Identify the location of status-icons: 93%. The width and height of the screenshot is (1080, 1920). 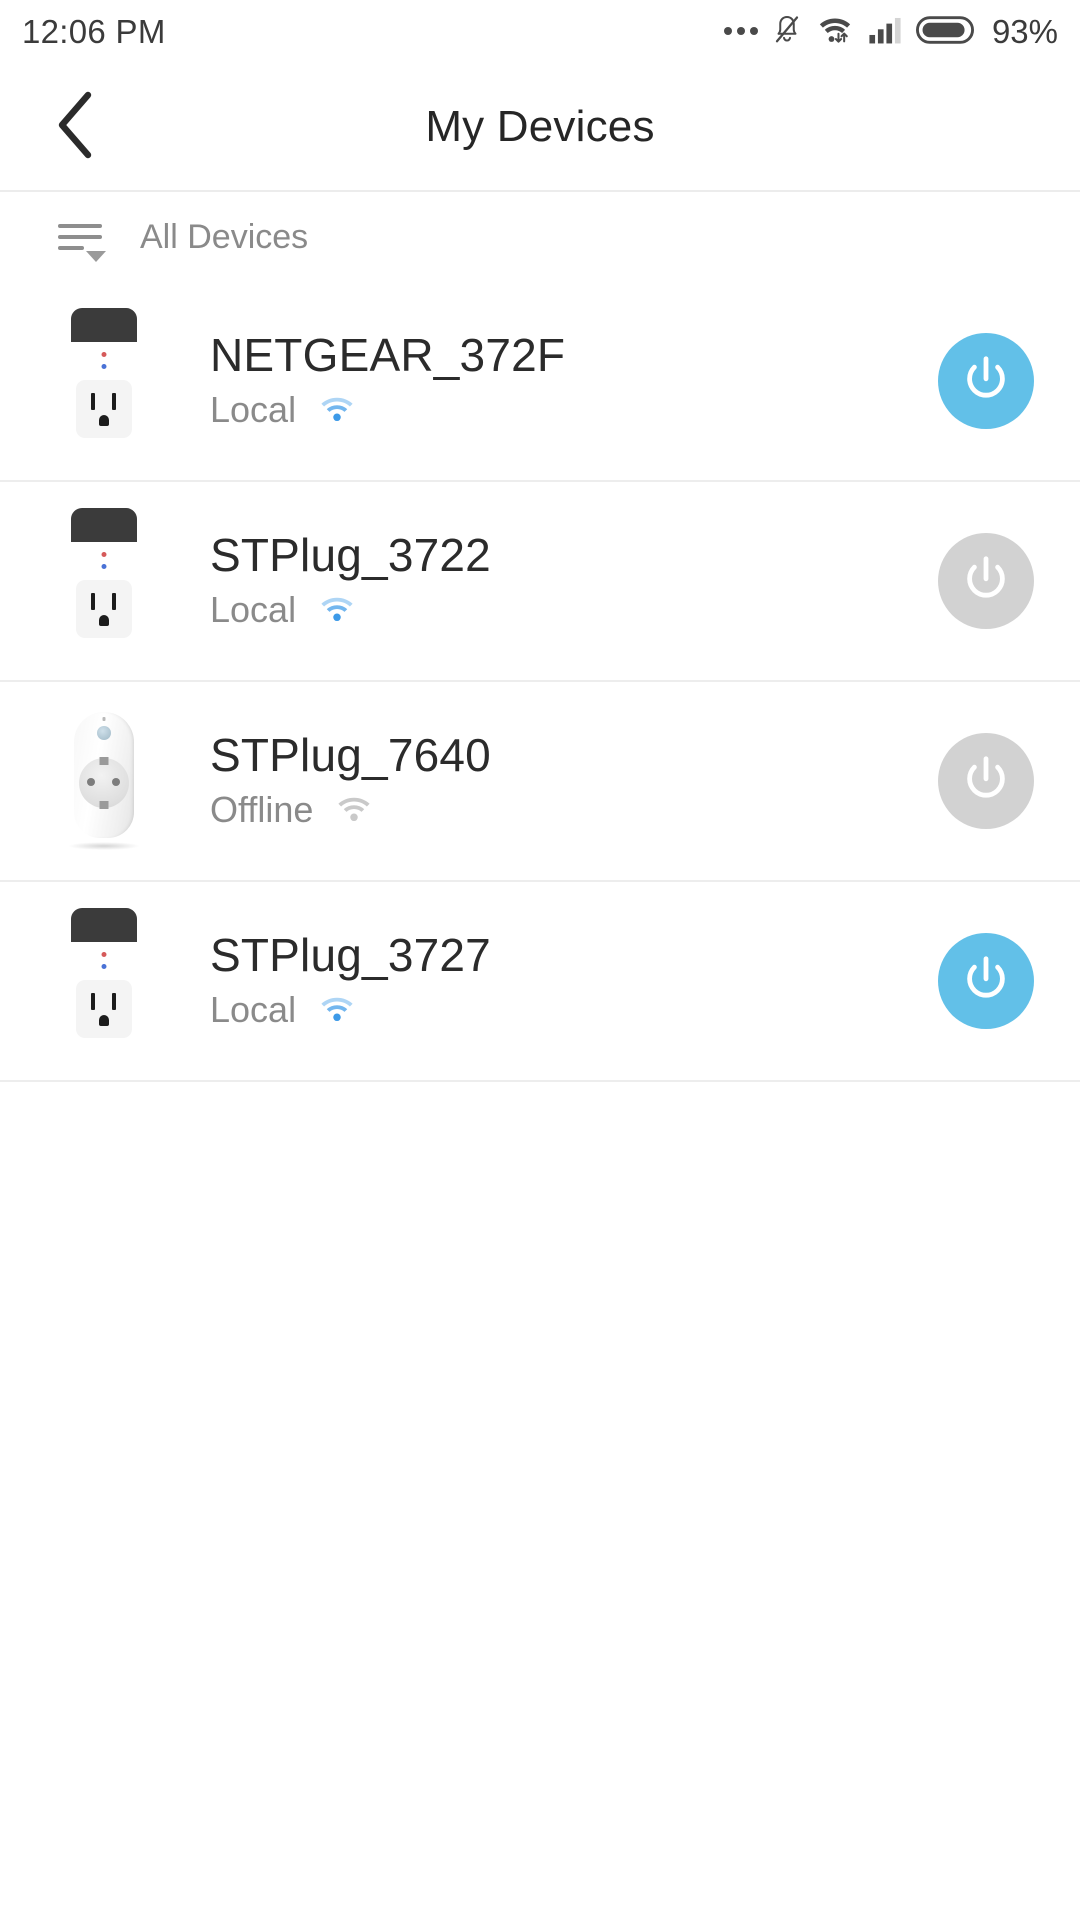
(890, 32).